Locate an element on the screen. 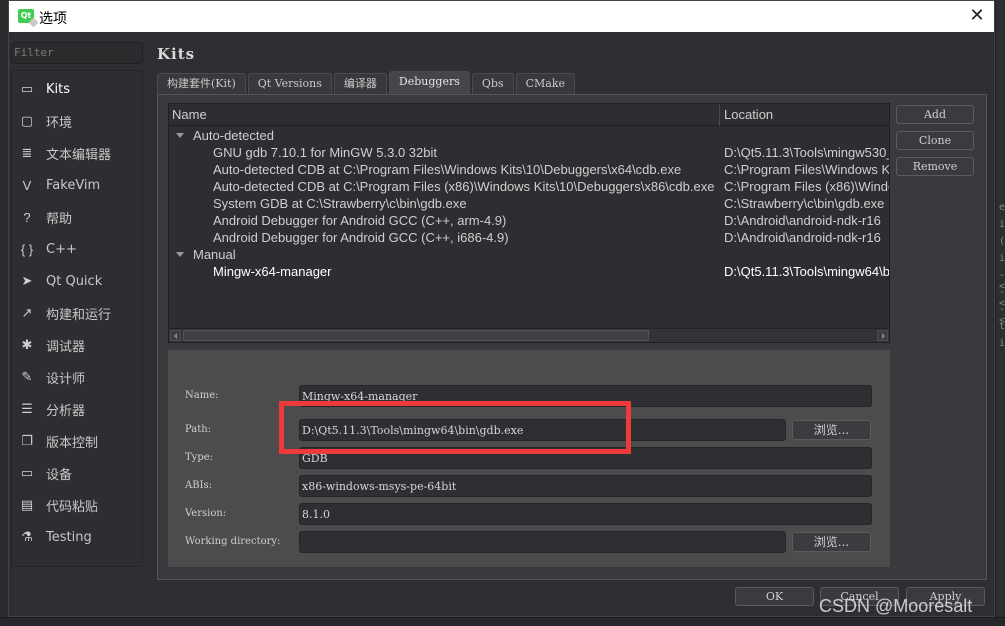 The width and height of the screenshot is (1005, 626). add-button: Add is located at coordinates (935, 114).